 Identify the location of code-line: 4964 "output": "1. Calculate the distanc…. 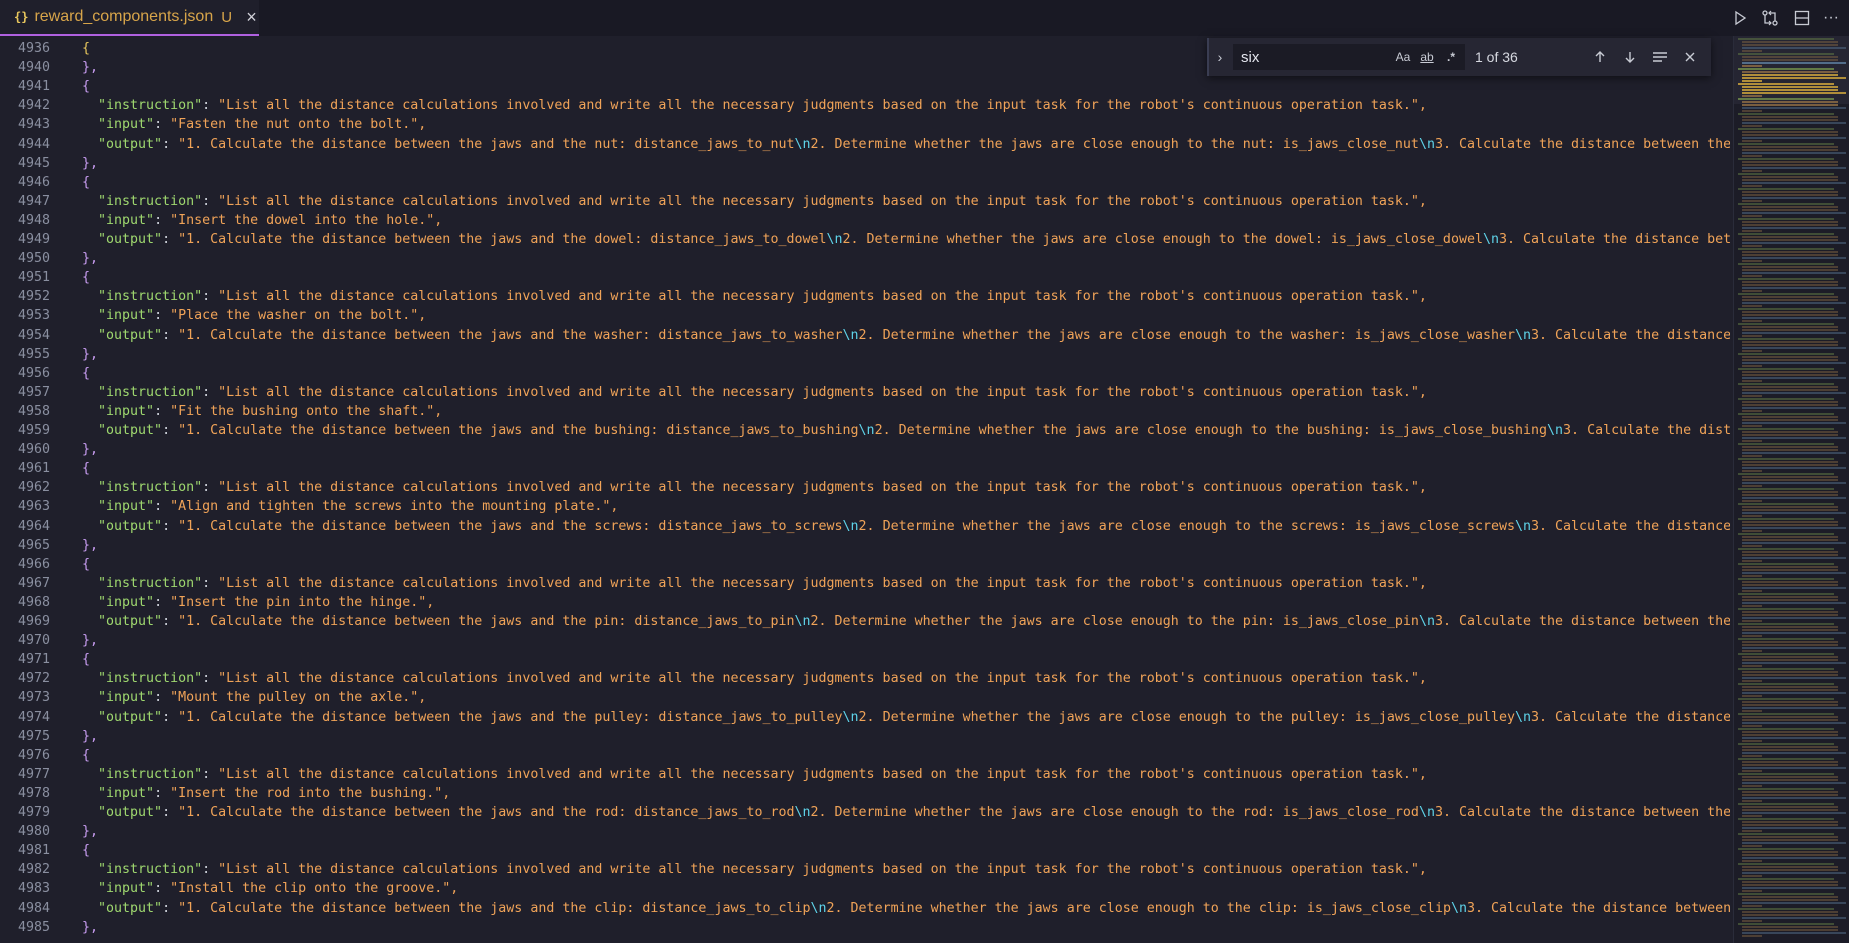
(865, 526).